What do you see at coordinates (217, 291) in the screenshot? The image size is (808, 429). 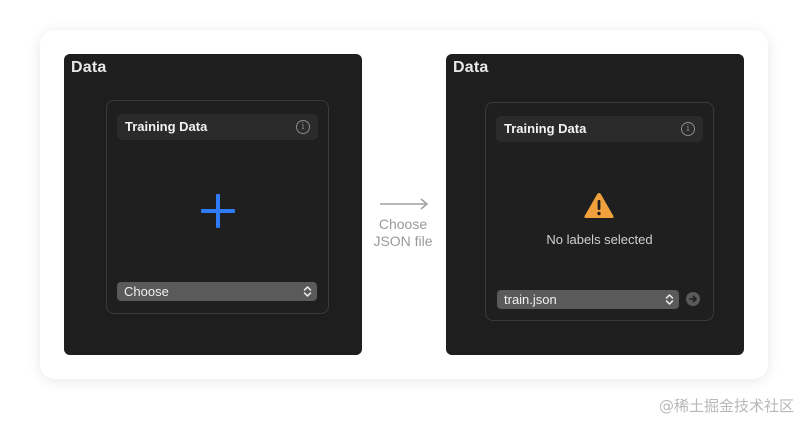 I see `file-popup-button: Choose` at bounding box center [217, 291].